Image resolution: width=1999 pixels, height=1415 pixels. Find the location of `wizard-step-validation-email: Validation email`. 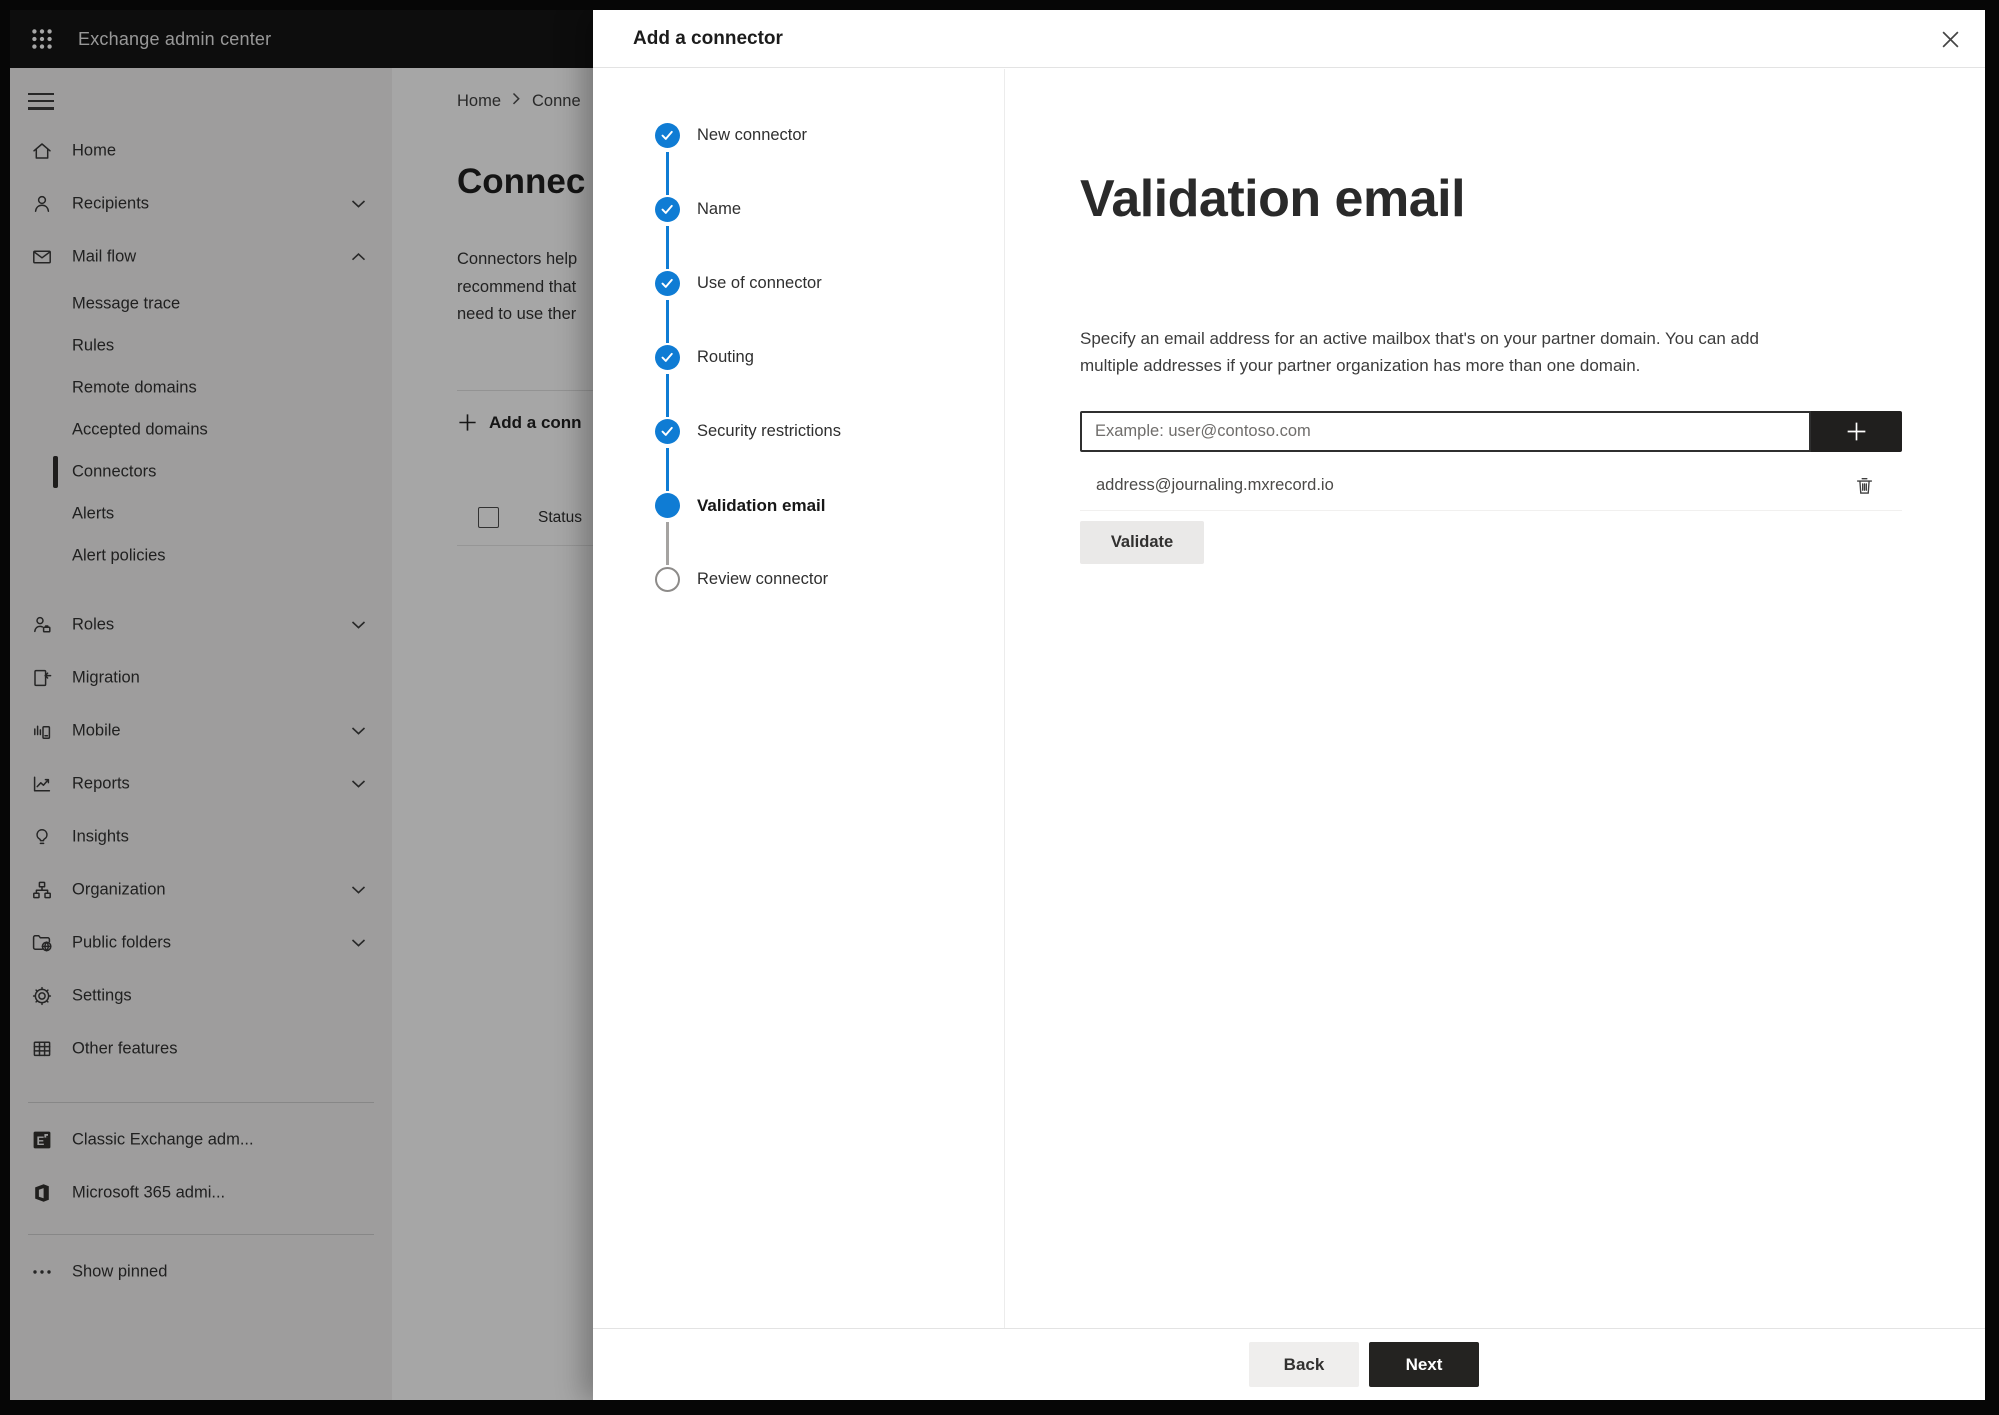

wizard-step-validation-email: Validation email is located at coordinates (798, 530).